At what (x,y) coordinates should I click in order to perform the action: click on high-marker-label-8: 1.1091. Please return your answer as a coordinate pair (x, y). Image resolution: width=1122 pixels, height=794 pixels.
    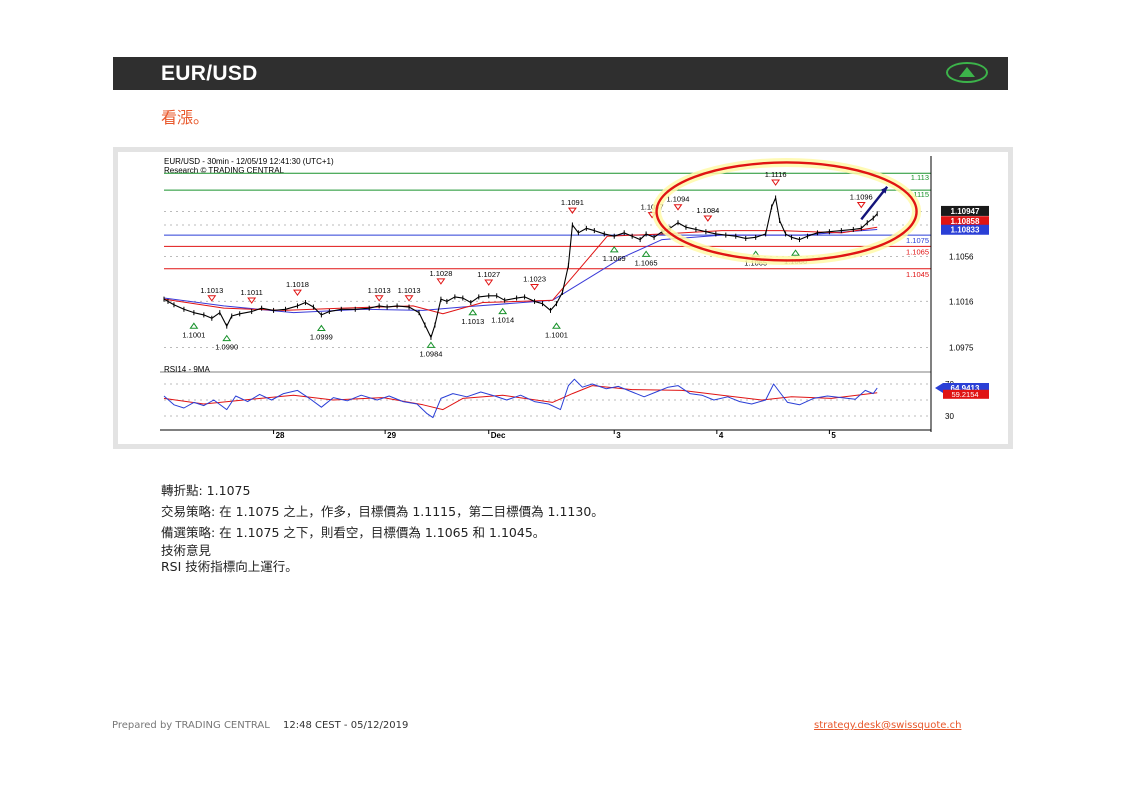
    Looking at the image, I should click on (572, 202).